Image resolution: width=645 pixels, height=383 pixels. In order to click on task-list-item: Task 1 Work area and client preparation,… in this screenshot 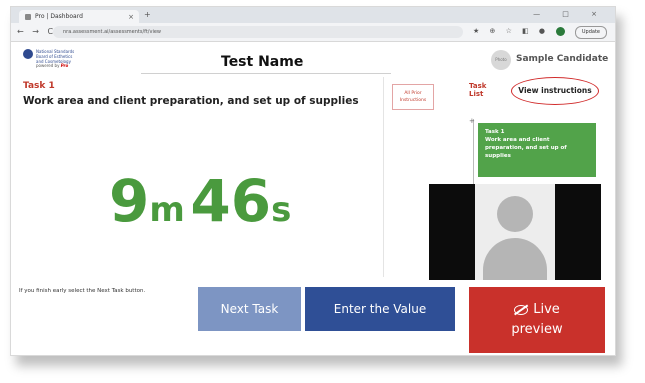, I will do `click(537, 150)`.